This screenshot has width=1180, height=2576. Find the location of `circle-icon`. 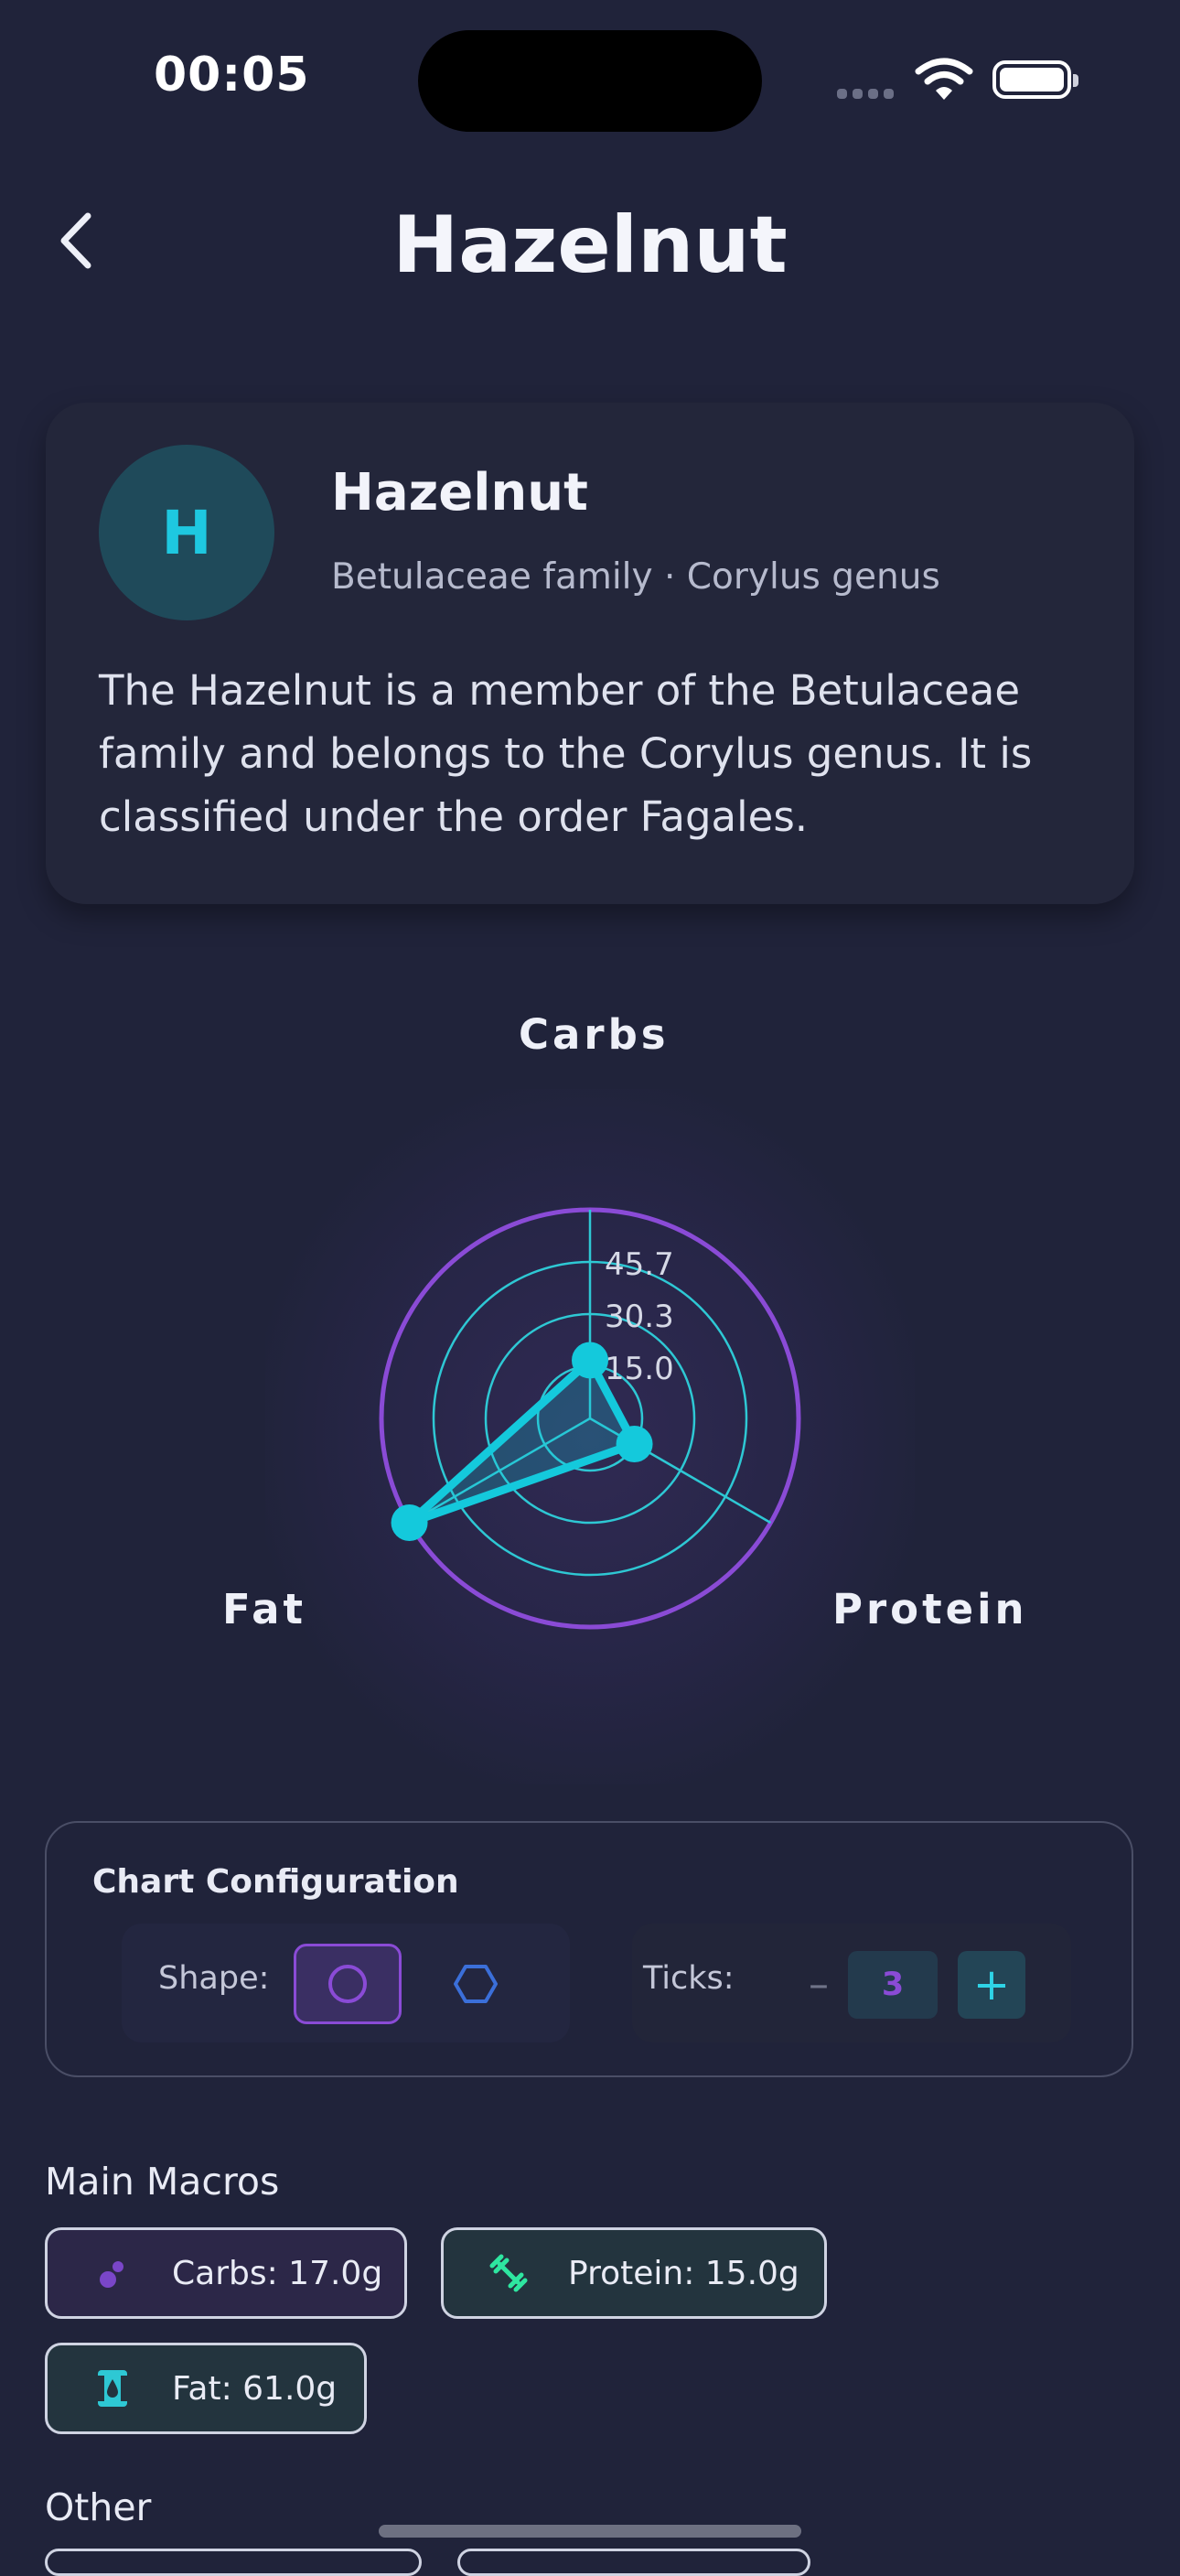

circle-icon is located at coordinates (347, 1984).